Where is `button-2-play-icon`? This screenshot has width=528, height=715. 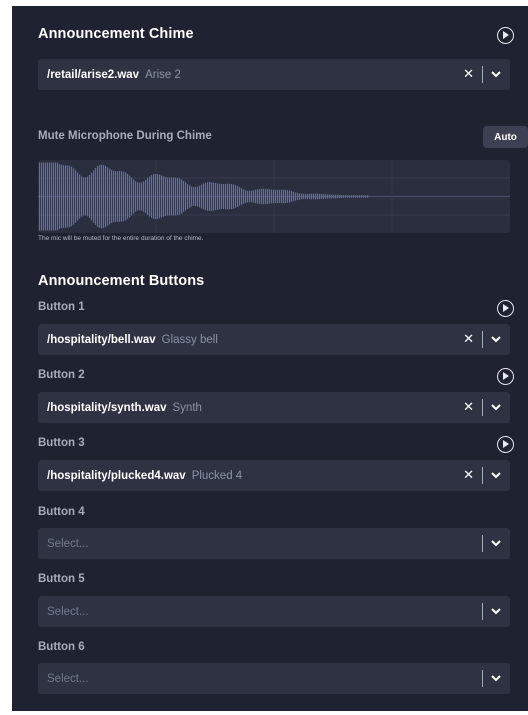
button-2-play-icon is located at coordinates (505, 376).